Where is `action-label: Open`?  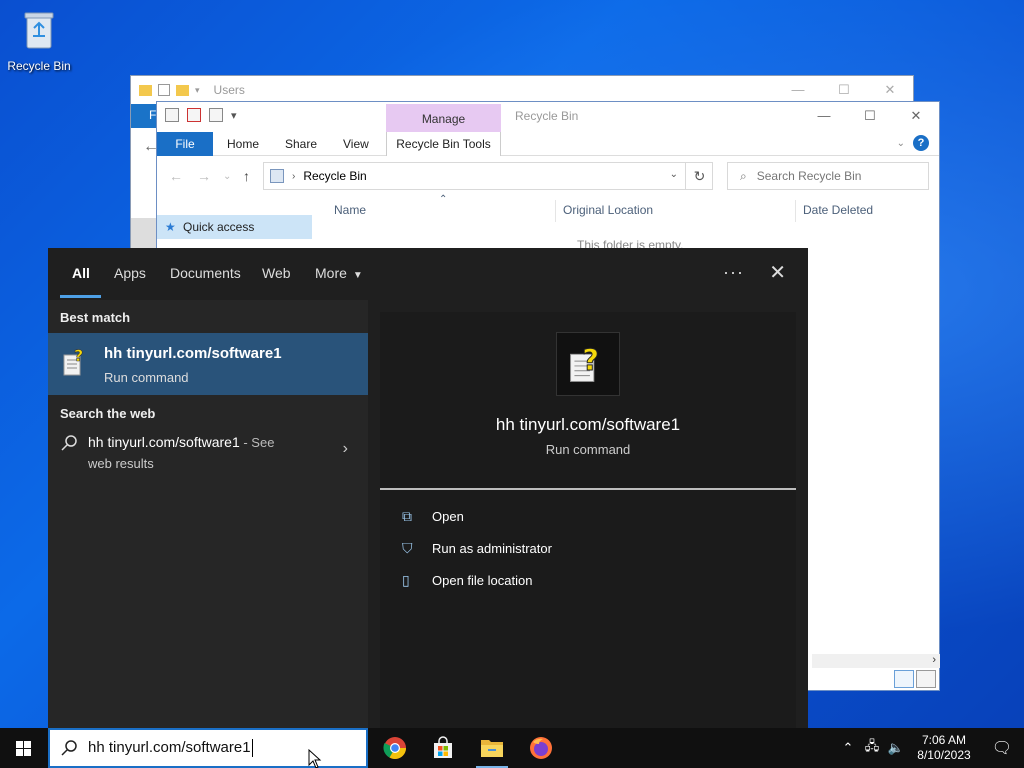 action-label: Open is located at coordinates (448, 516).